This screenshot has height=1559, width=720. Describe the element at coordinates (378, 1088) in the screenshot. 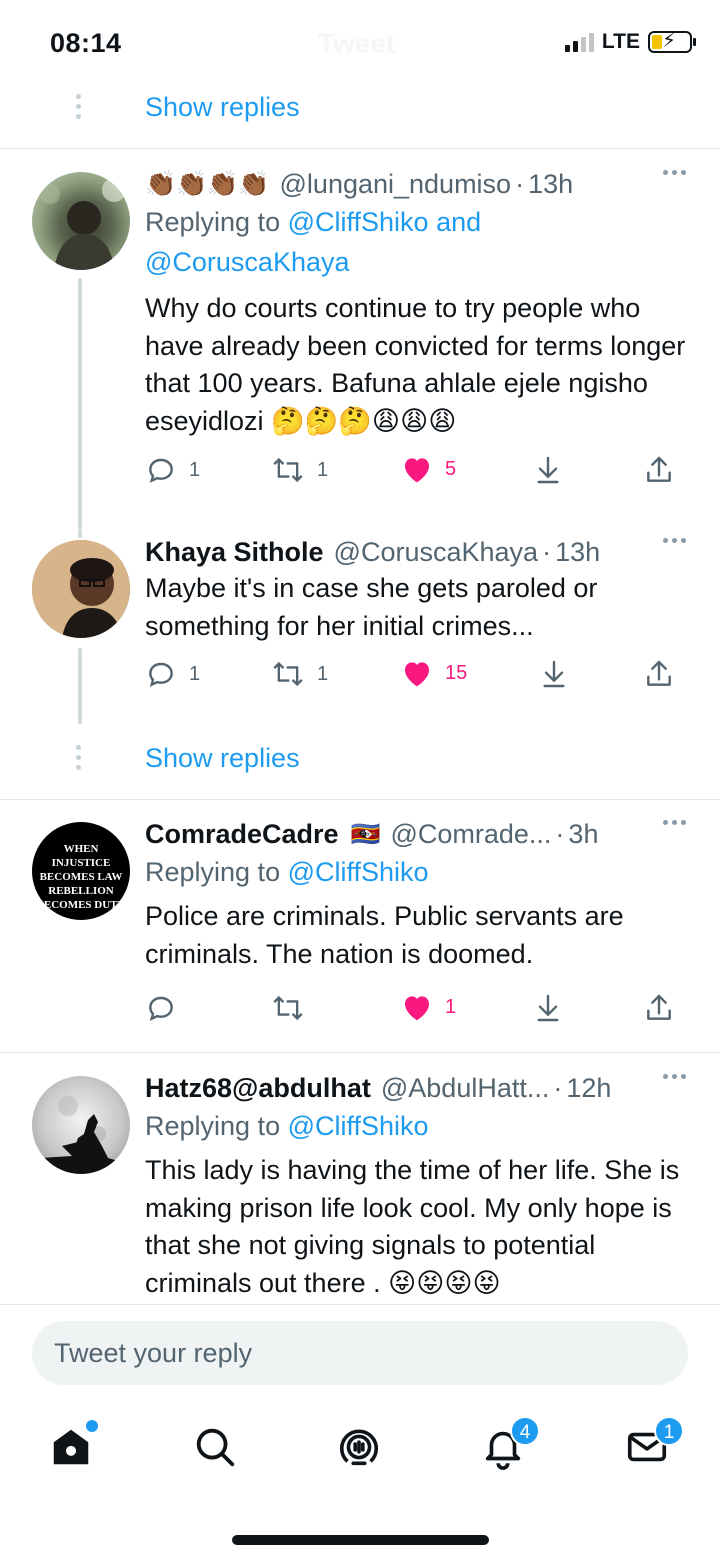

I see `tweet-header: Hatz68@abdulhat @AbdulHatt... · 12h` at that location.